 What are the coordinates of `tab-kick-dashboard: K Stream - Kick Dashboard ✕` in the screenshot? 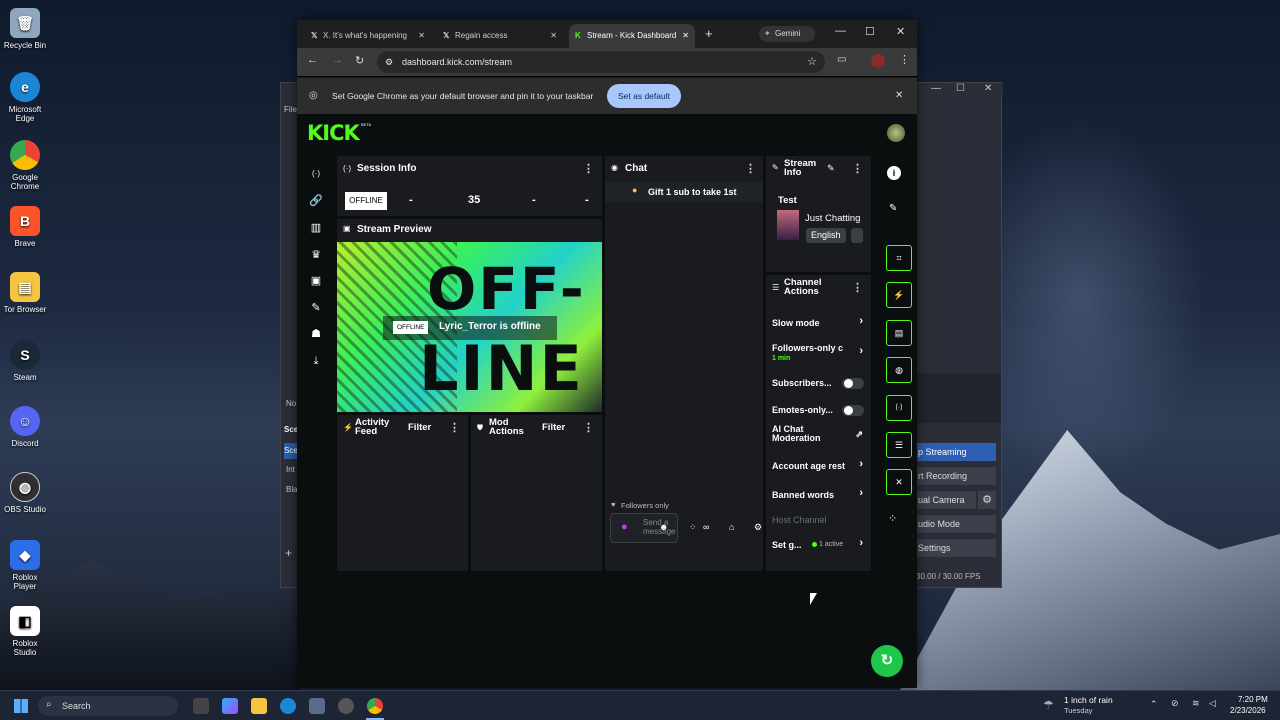 It's located at (632, 36).